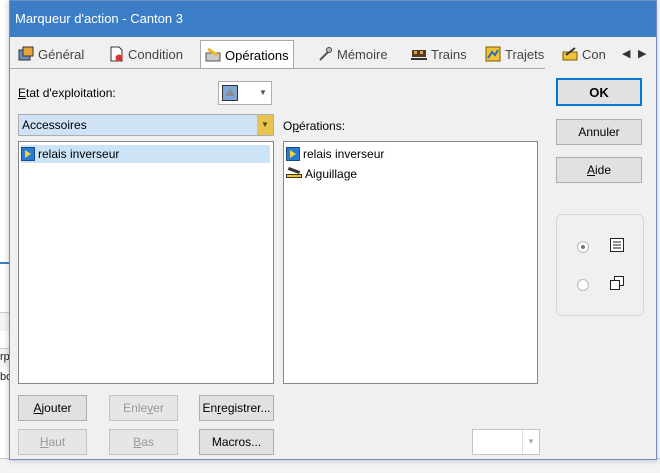 This screenshot has height=473, width=660. I want to click on list-item: Aiguillage, so click(323, 174).